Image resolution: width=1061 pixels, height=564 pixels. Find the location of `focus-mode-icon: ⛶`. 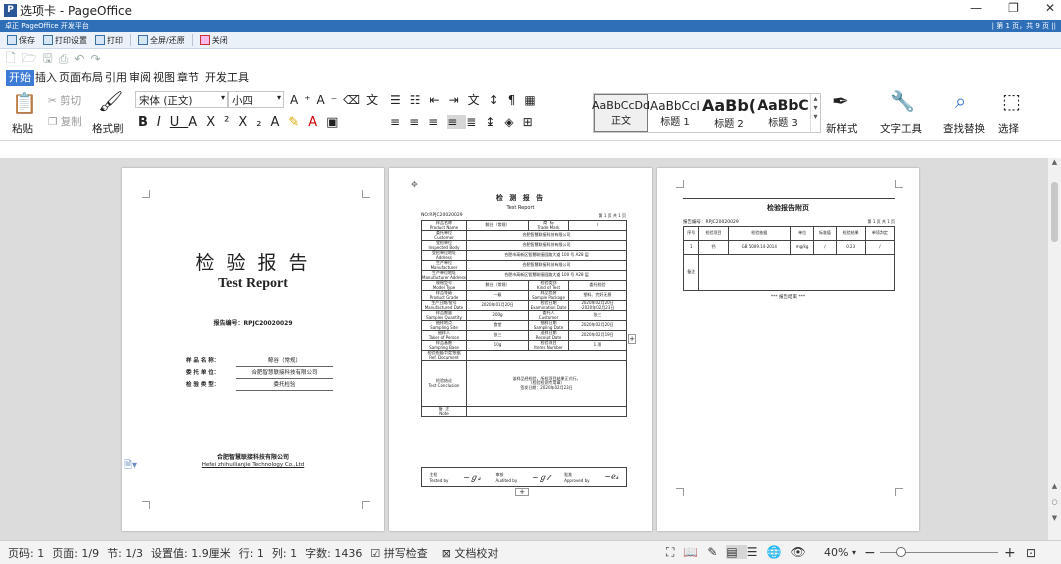

focus-mode-icon: ⛶ is located at coordinates (674, 552).